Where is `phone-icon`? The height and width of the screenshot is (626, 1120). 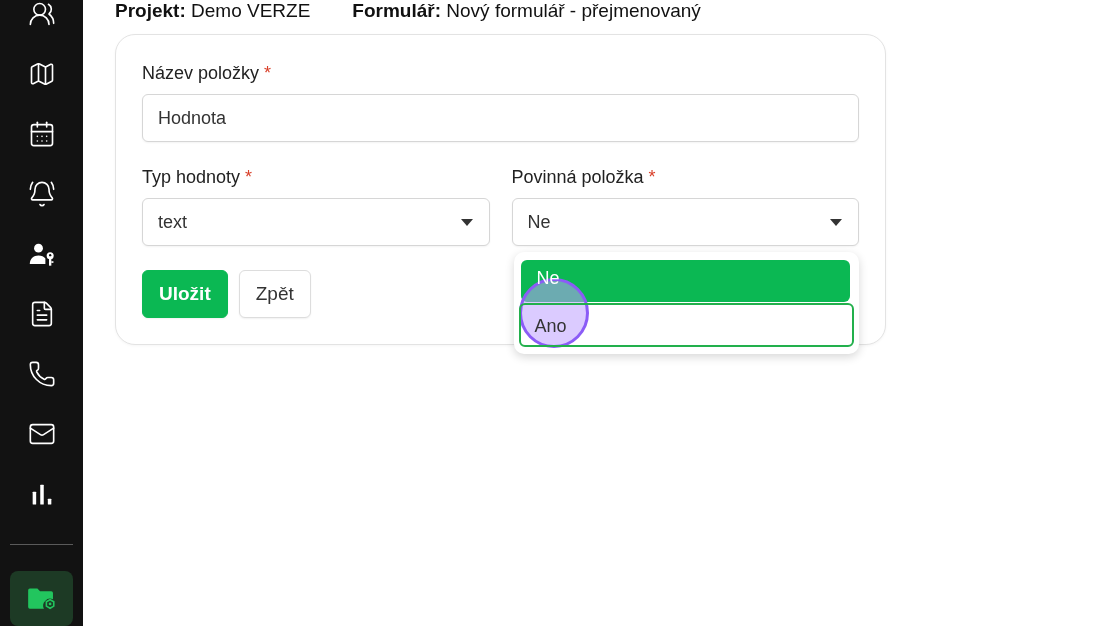
phone-icon is located at coordinates (41, 374).